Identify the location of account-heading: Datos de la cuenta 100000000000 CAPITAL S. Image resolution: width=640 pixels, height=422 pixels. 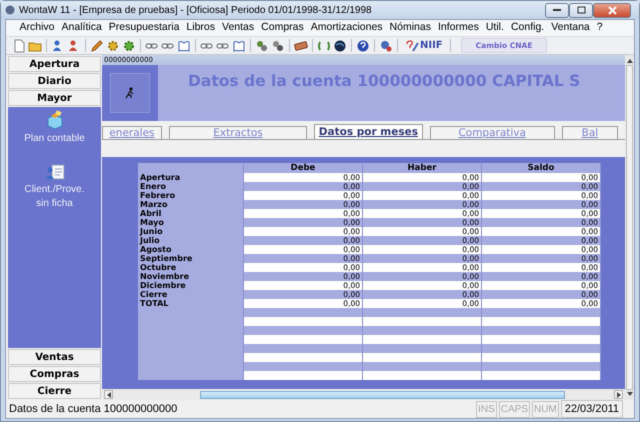
(384, 81).